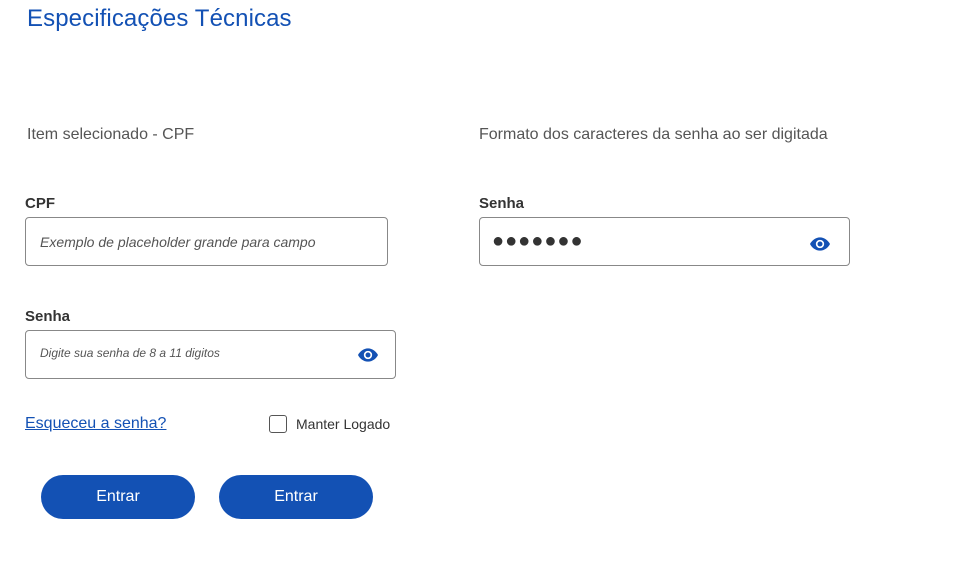 The width and height of the screenshot is (973, 577). What do you see at coordinates (664, 241) in the screenshot?
I see `senha-example-field: ●●●●●●●` at bounding box center [664, 241].